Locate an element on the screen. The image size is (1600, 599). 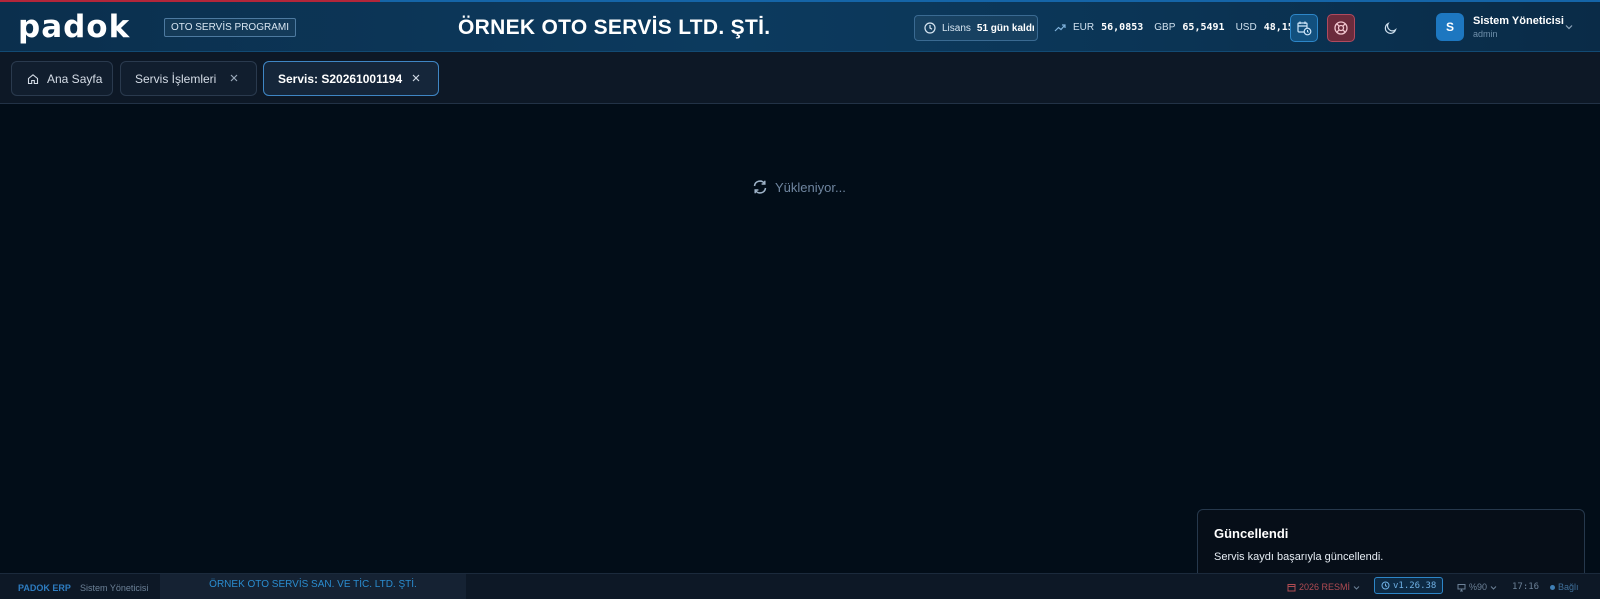
rate-currency: GBP is located at coordinates (1165, 27).